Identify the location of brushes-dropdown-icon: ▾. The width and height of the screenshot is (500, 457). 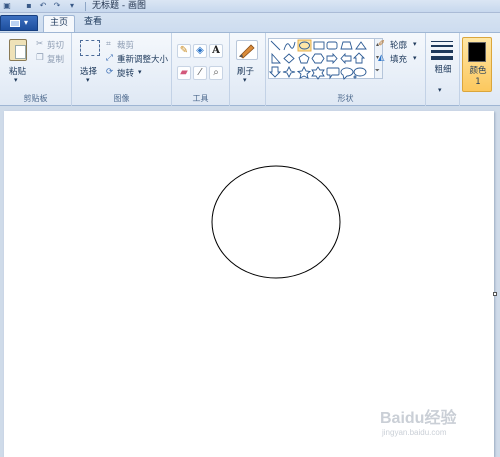
(245, 80).